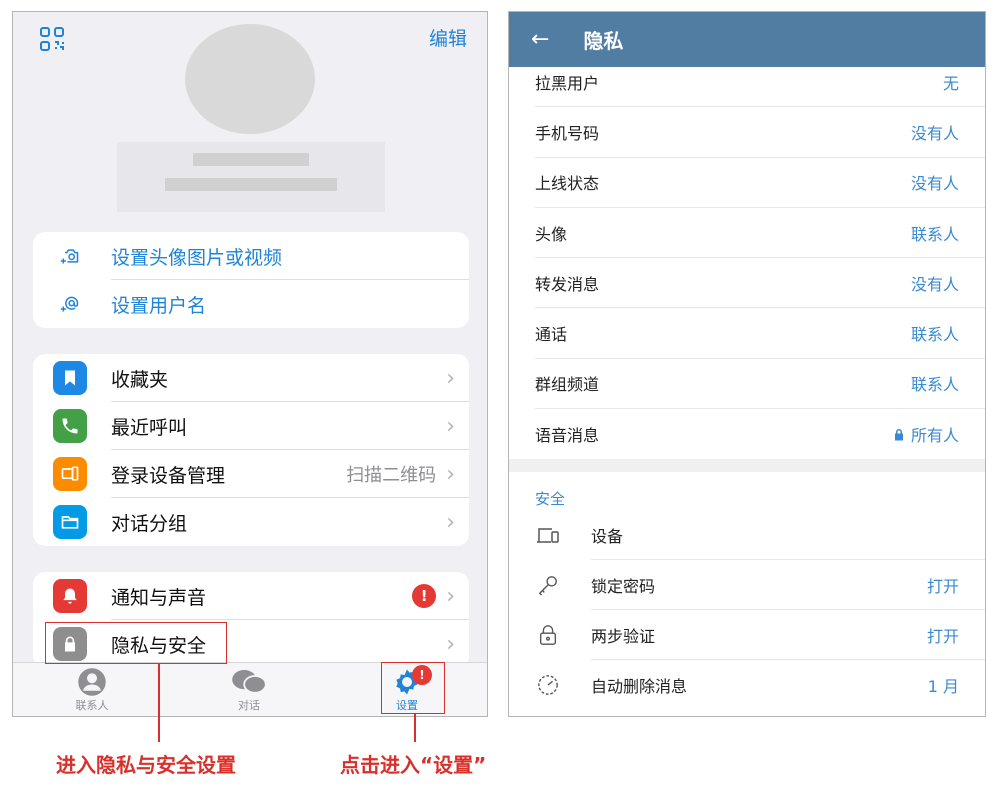  Describe the element at coordinates (159, 305) in the screenshot. I see `set-username-label: 设置用户名` at that location.